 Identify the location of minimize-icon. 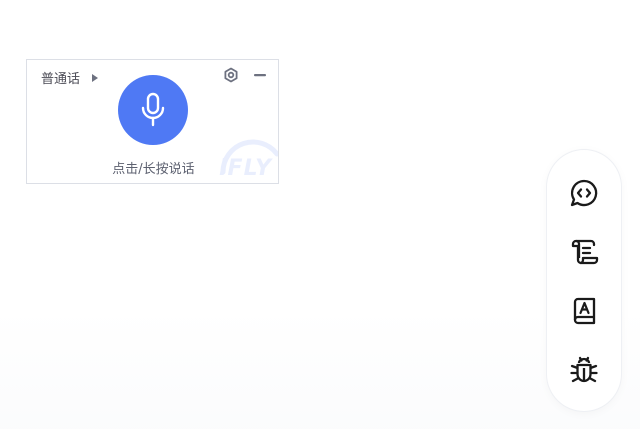
(260, 75).